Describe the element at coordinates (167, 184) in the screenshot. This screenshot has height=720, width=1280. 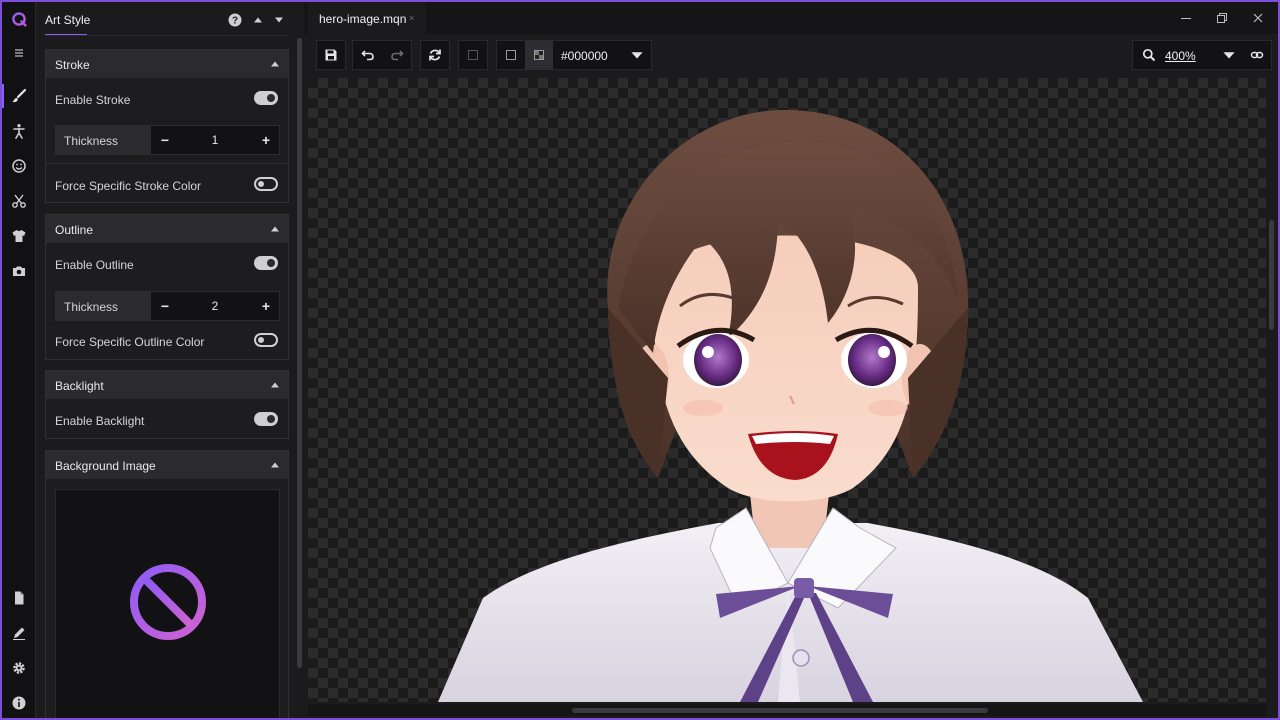
I see `force-stroke-color-row: Force Specific Stroke Color` at that location.